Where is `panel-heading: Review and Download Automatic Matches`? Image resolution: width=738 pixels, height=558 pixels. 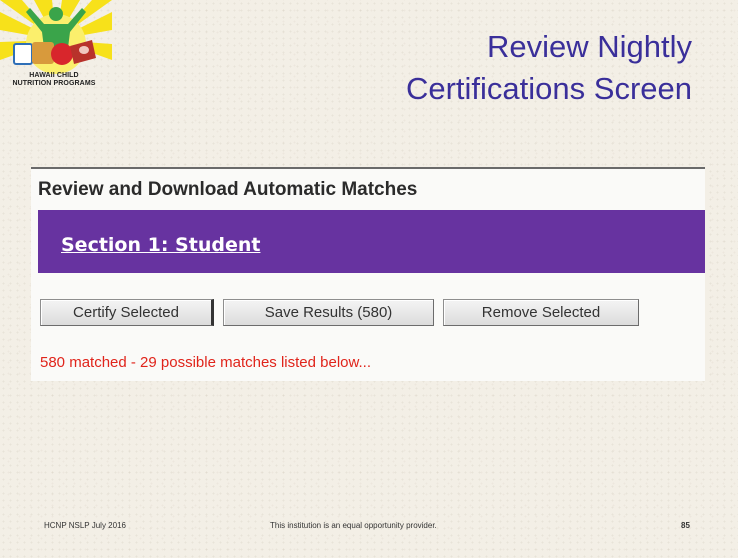 panel-heading: Review and Download Automatic Matches is located at coordinates (228, 189).